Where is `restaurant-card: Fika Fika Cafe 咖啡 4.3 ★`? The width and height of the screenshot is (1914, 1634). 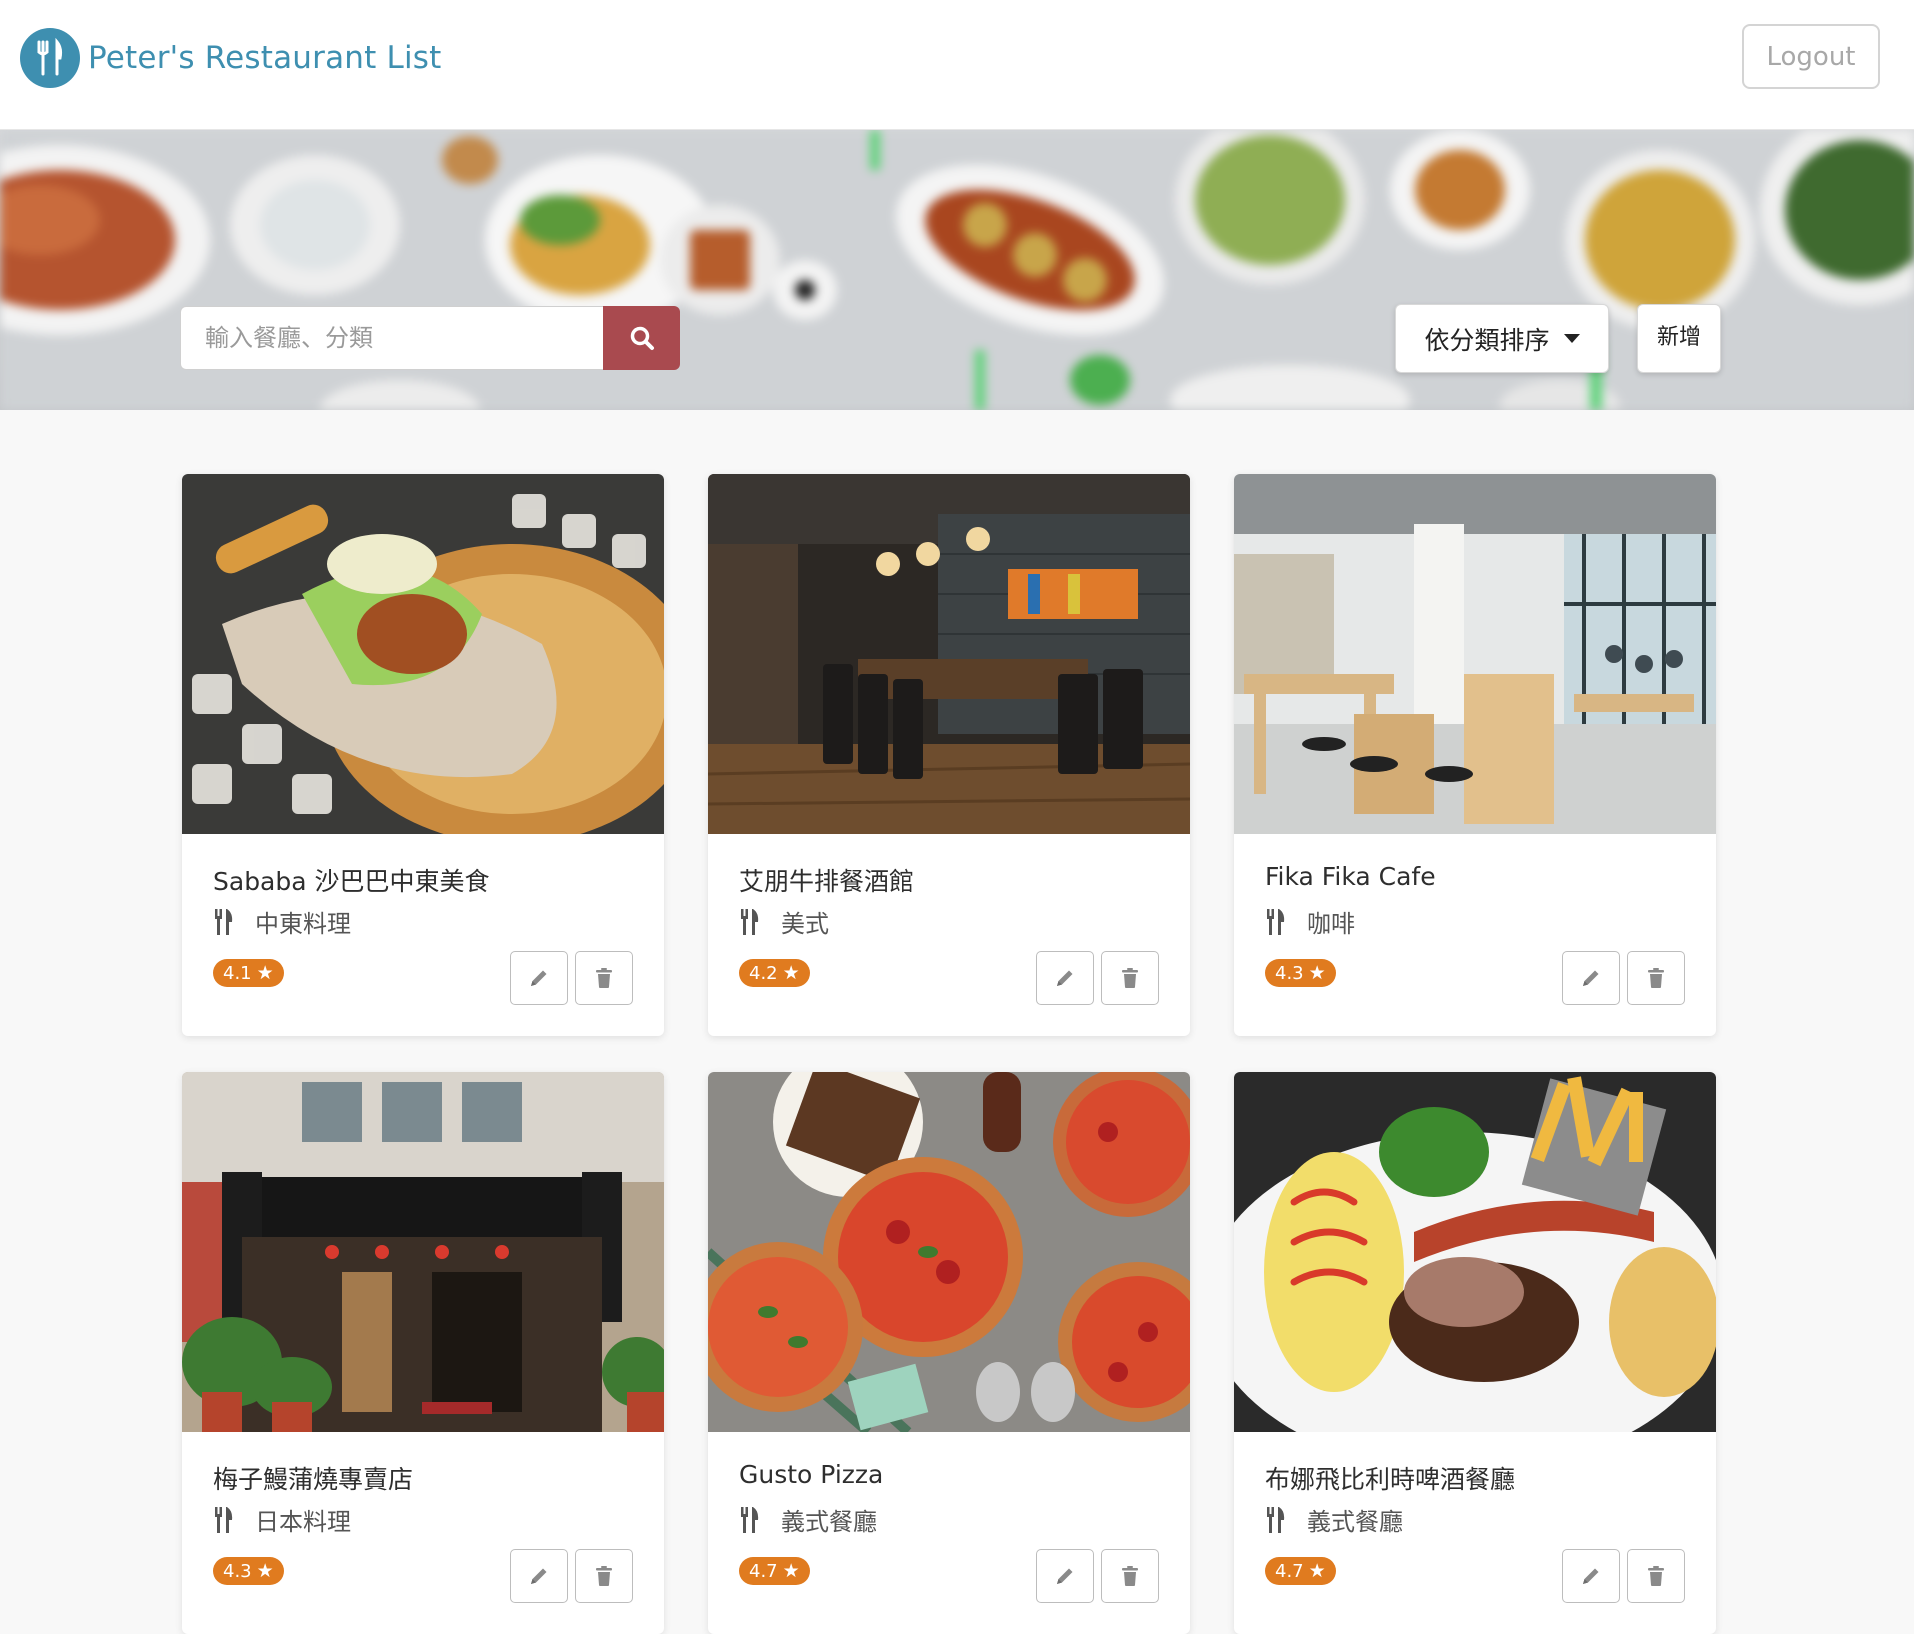 restaurant-card: Fika Fika Cafe 咖啡 4.3 ★ is located at coordinates (1475, 755).